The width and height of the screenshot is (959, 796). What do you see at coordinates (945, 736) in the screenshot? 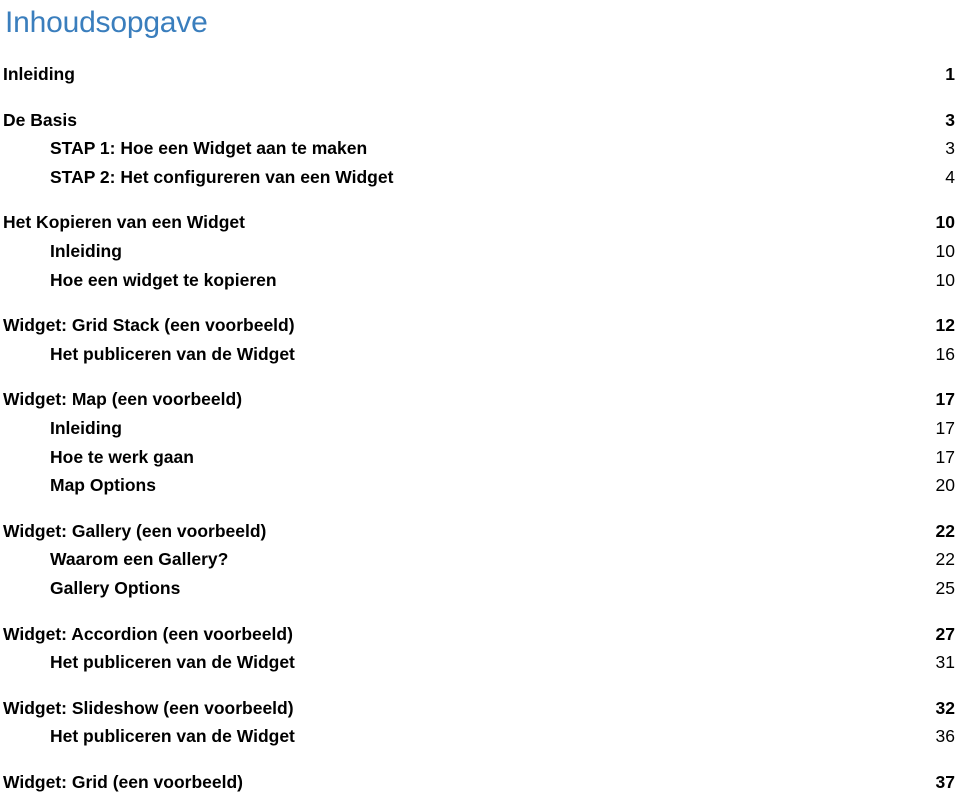
I see `toc-entry-page-number: 36` at bounding box center [945, 736].